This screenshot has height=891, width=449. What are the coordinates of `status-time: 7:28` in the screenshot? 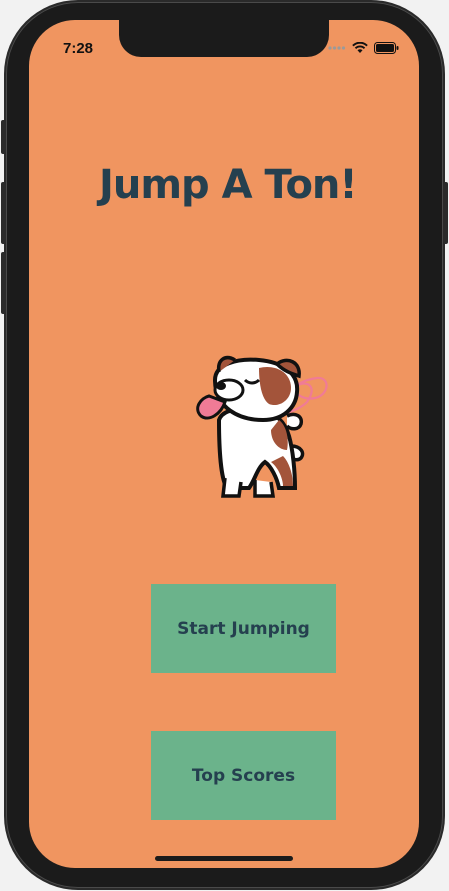 It's located at (78, 48).